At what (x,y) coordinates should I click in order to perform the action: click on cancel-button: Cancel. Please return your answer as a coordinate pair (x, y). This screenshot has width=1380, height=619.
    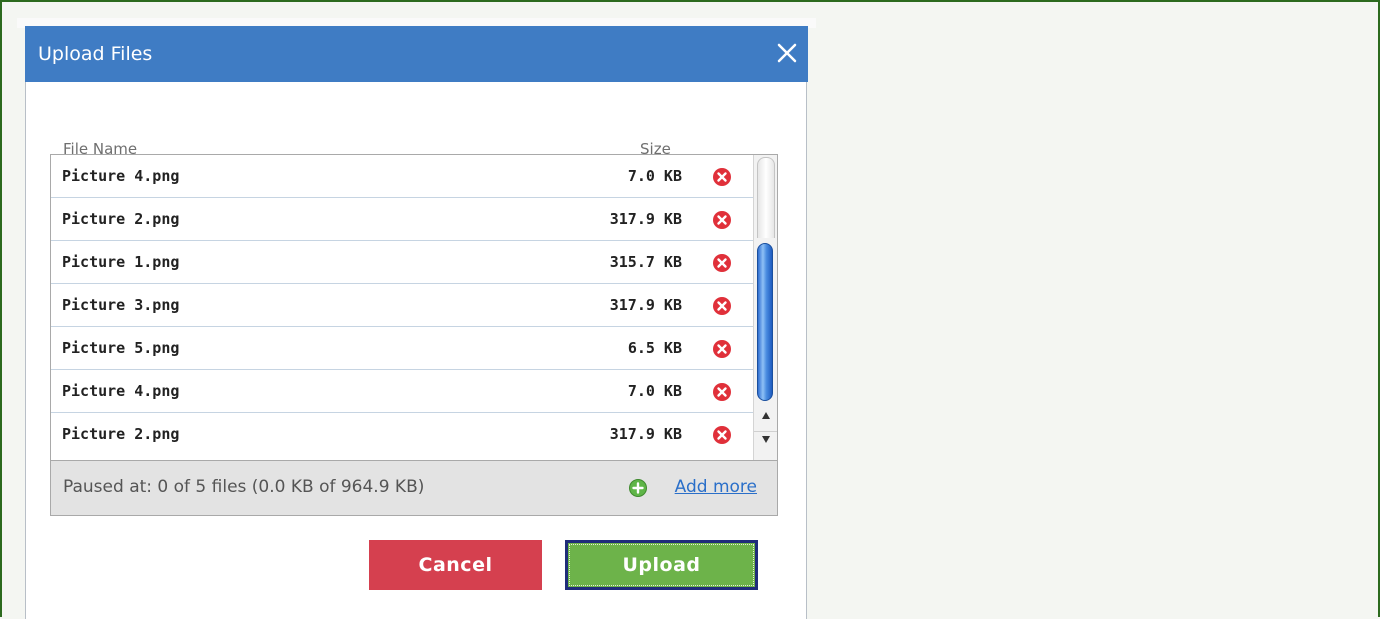
    Looking at the image, I should click on (455, 565).